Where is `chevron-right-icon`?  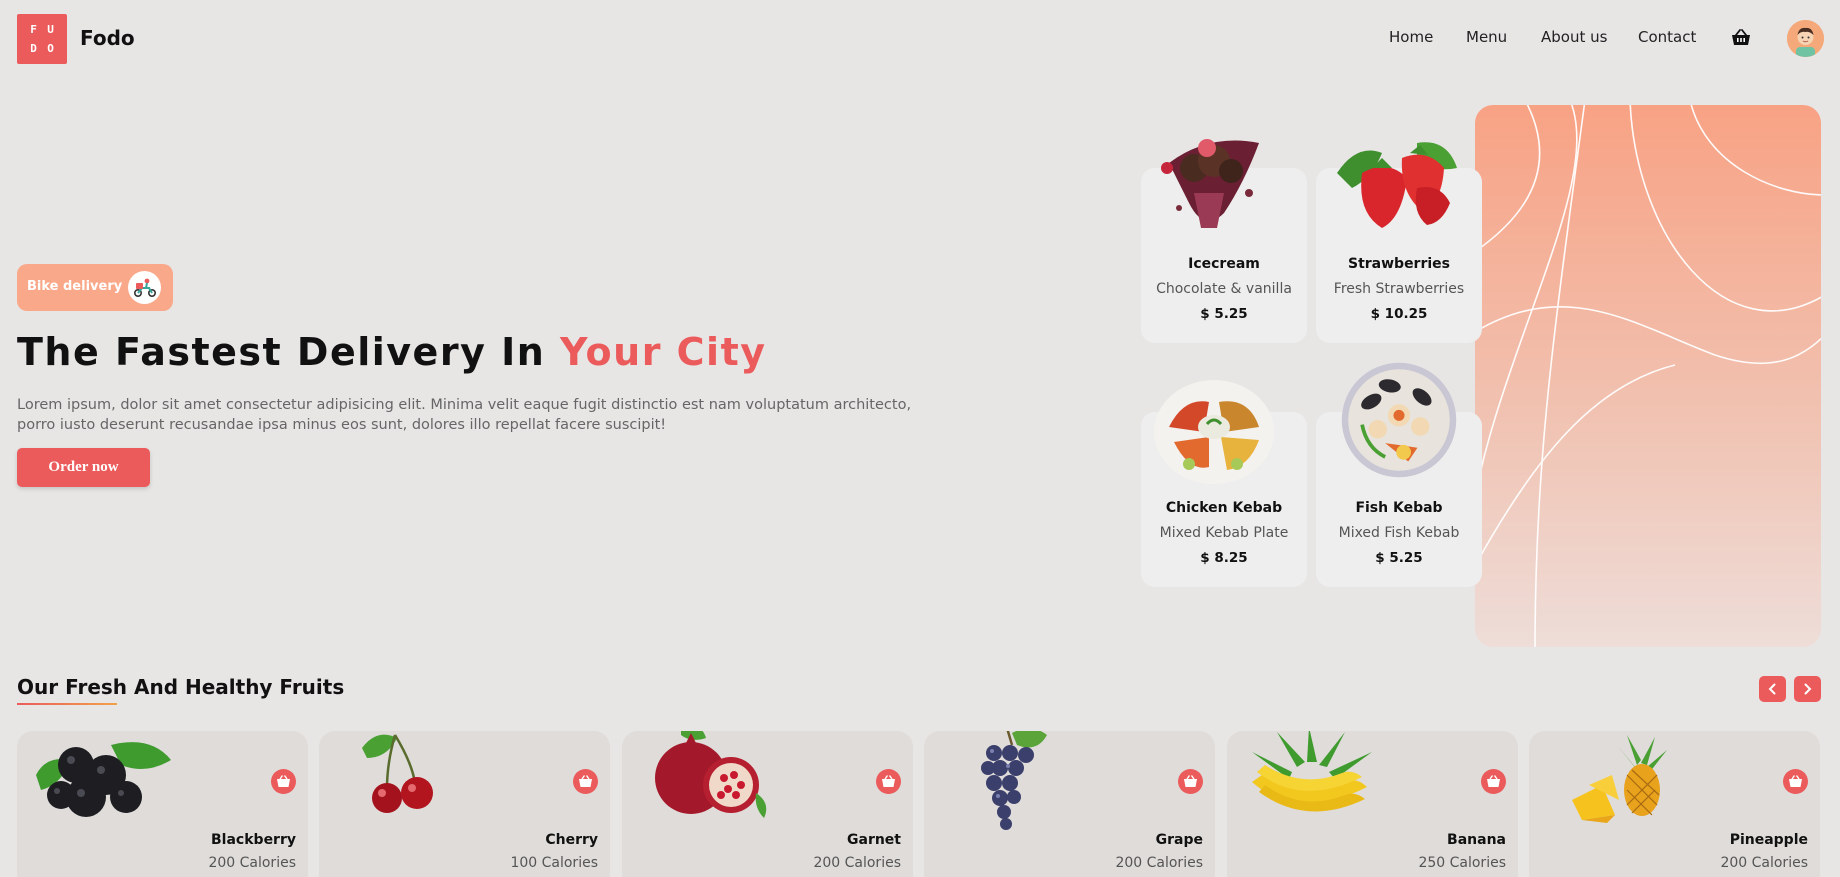 chevron-right-icon is located at coordinates (1808, 689).